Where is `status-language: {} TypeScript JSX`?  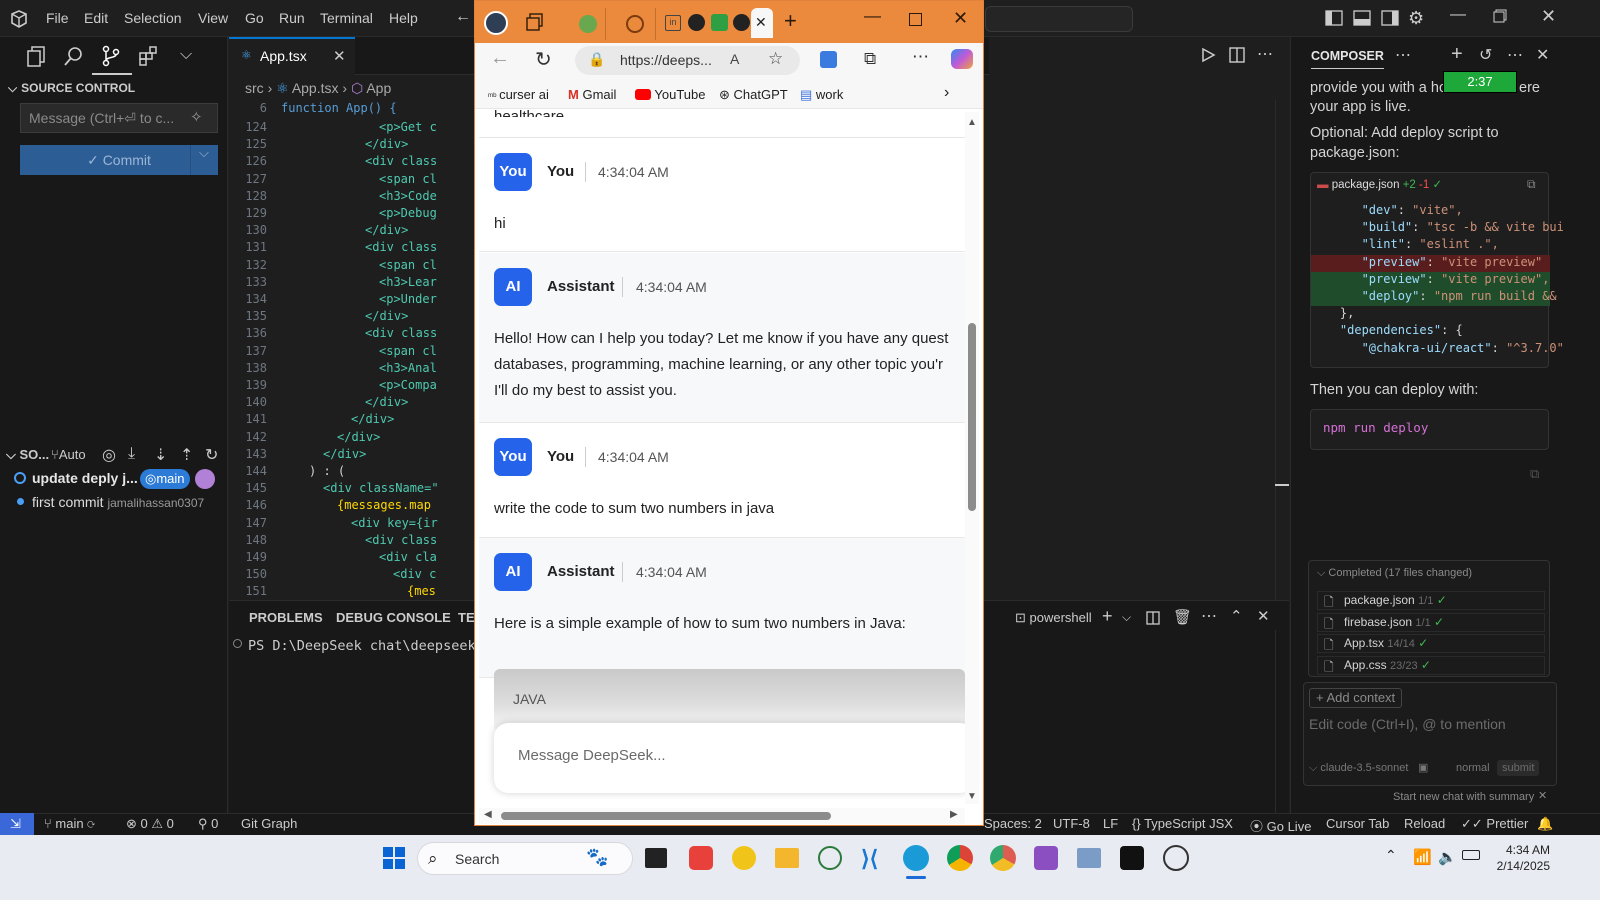 status-language: {} TypeScript JSX is located at coordinates (1182, 823).